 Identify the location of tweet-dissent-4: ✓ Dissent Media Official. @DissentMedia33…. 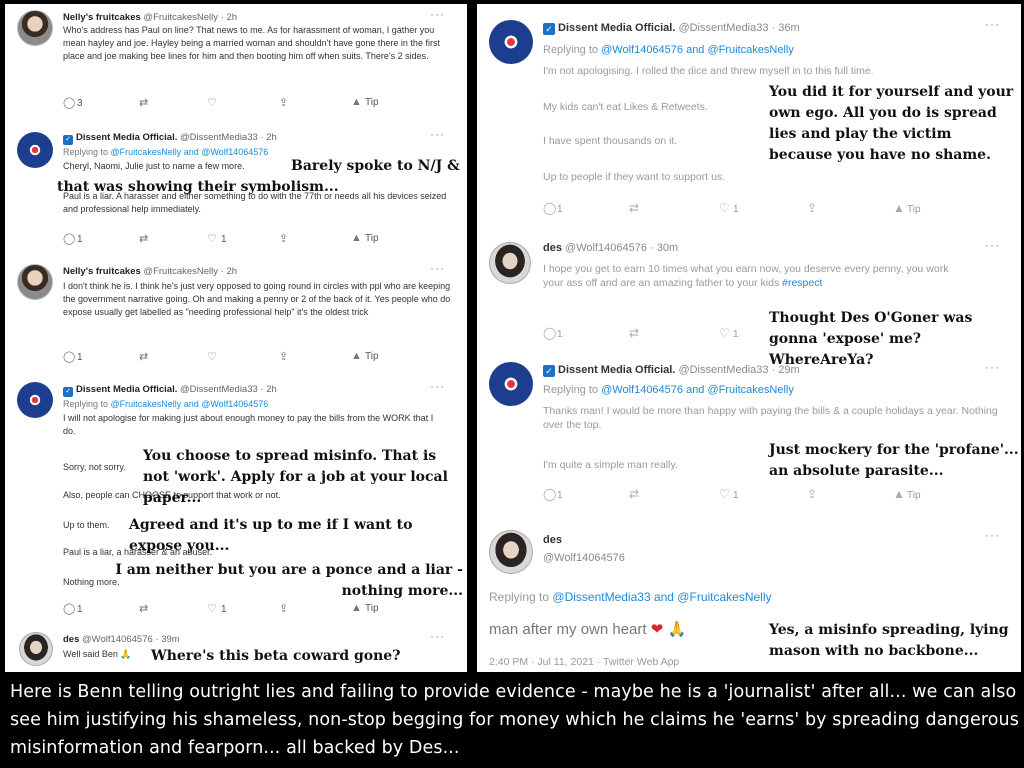
(749, 438).